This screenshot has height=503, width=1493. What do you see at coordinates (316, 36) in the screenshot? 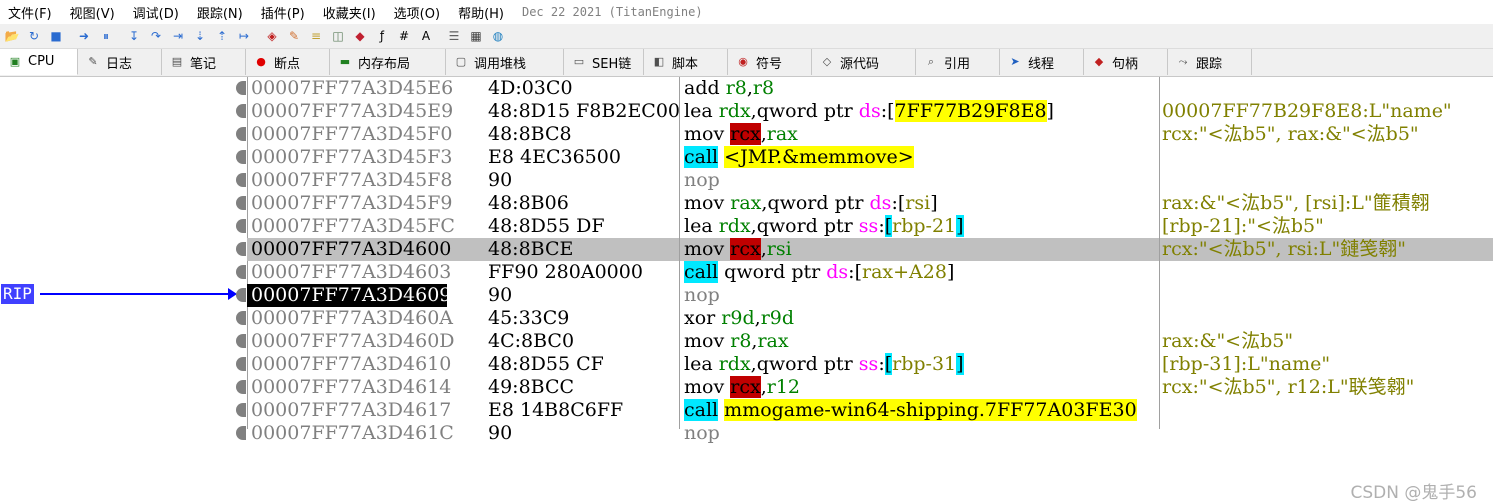
I see `comment-icon: ≡` at bounding box center [316, 36].